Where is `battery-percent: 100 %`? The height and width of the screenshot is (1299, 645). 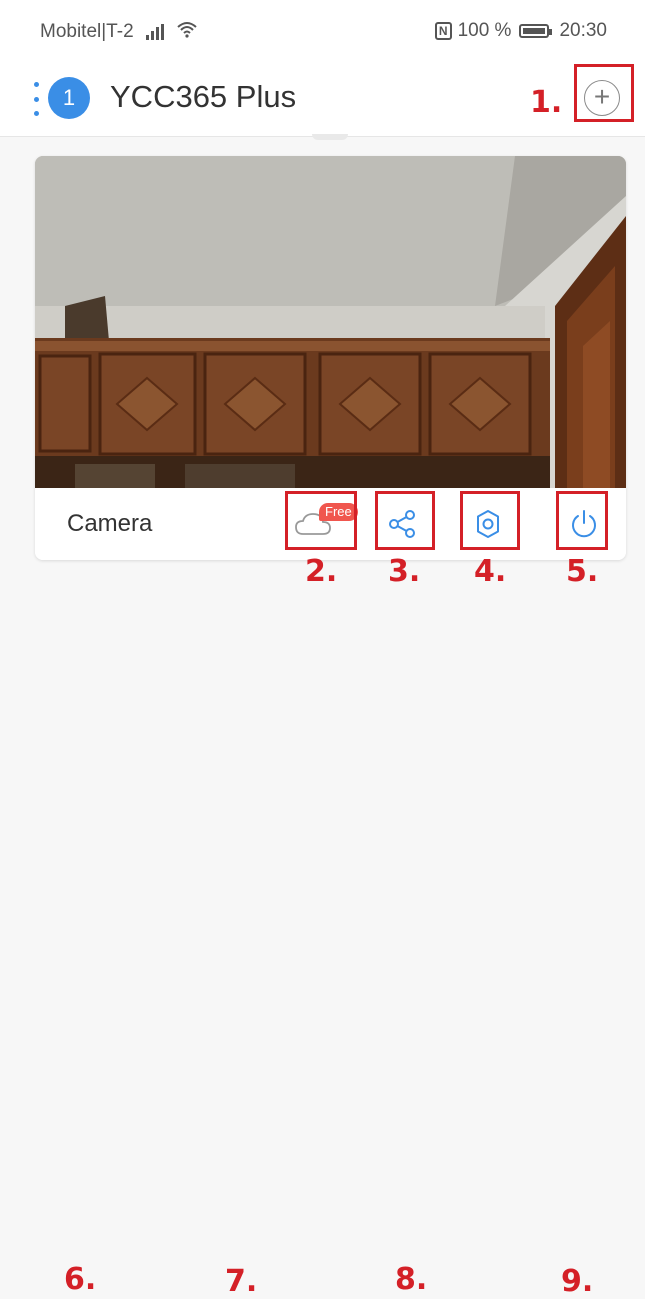 battery-percent: 100 % is located at coordinates (484, 30).